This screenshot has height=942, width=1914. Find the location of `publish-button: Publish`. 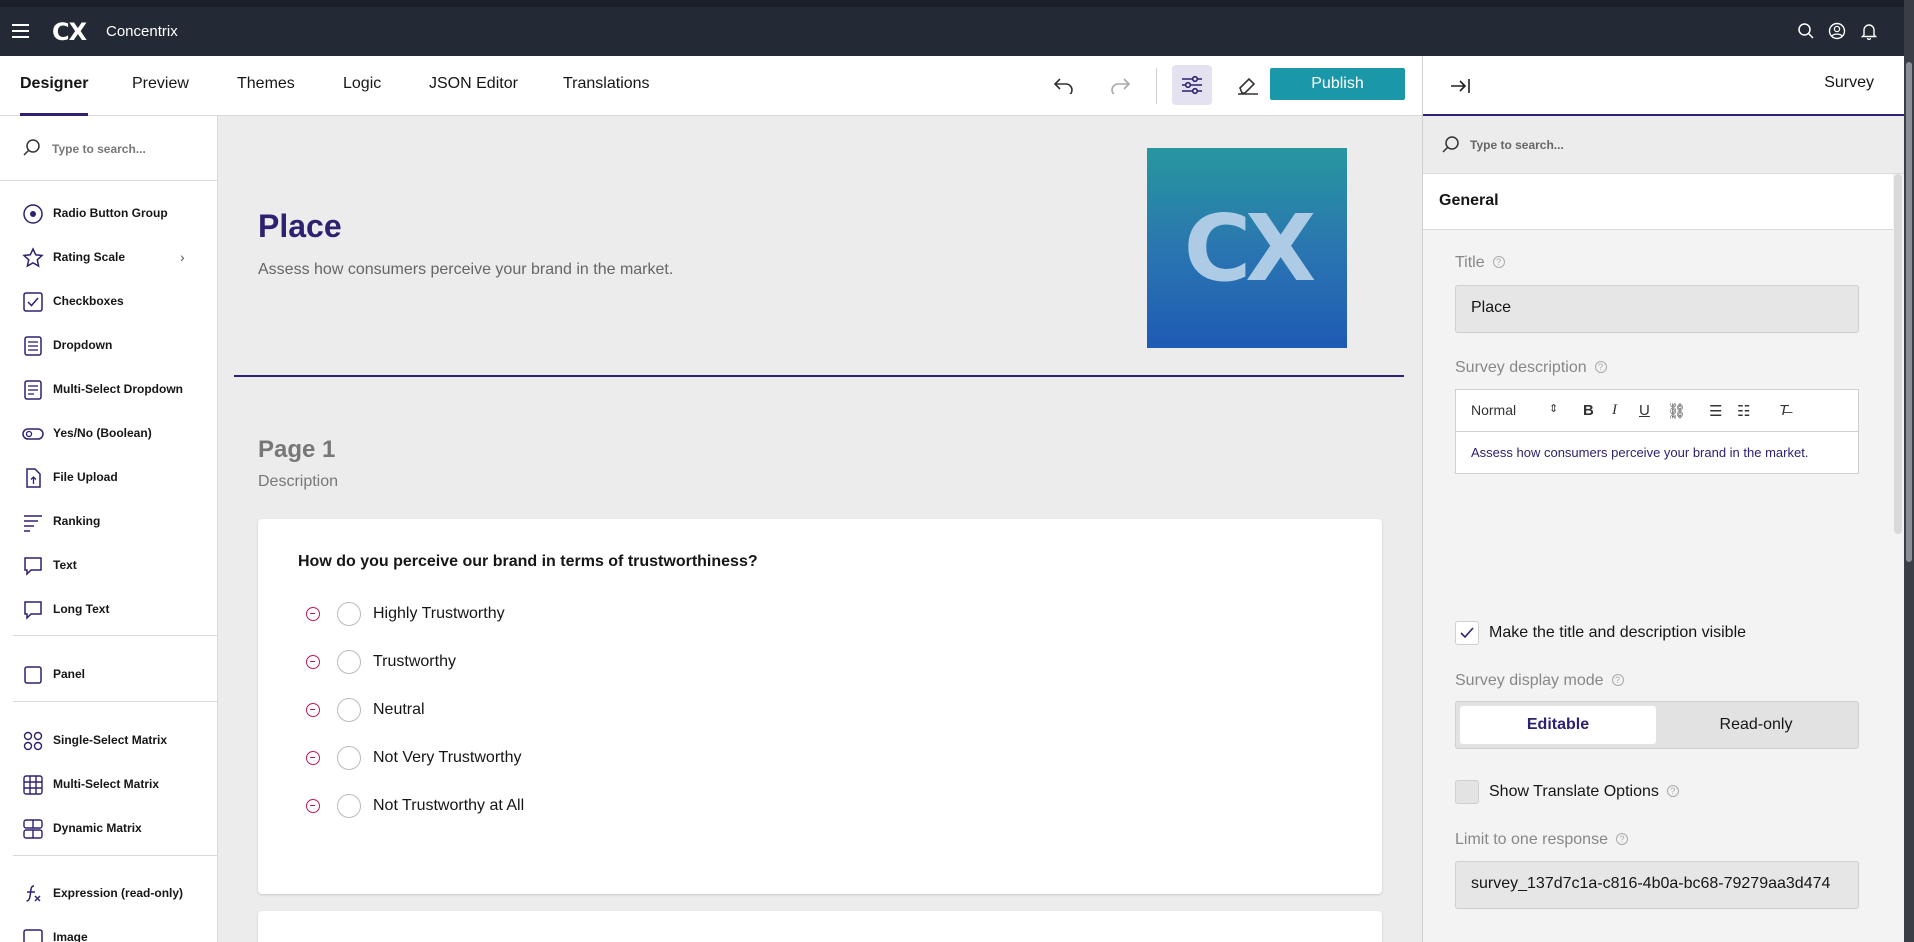

publish-button: Publish is located at coordinates (1337, 84).